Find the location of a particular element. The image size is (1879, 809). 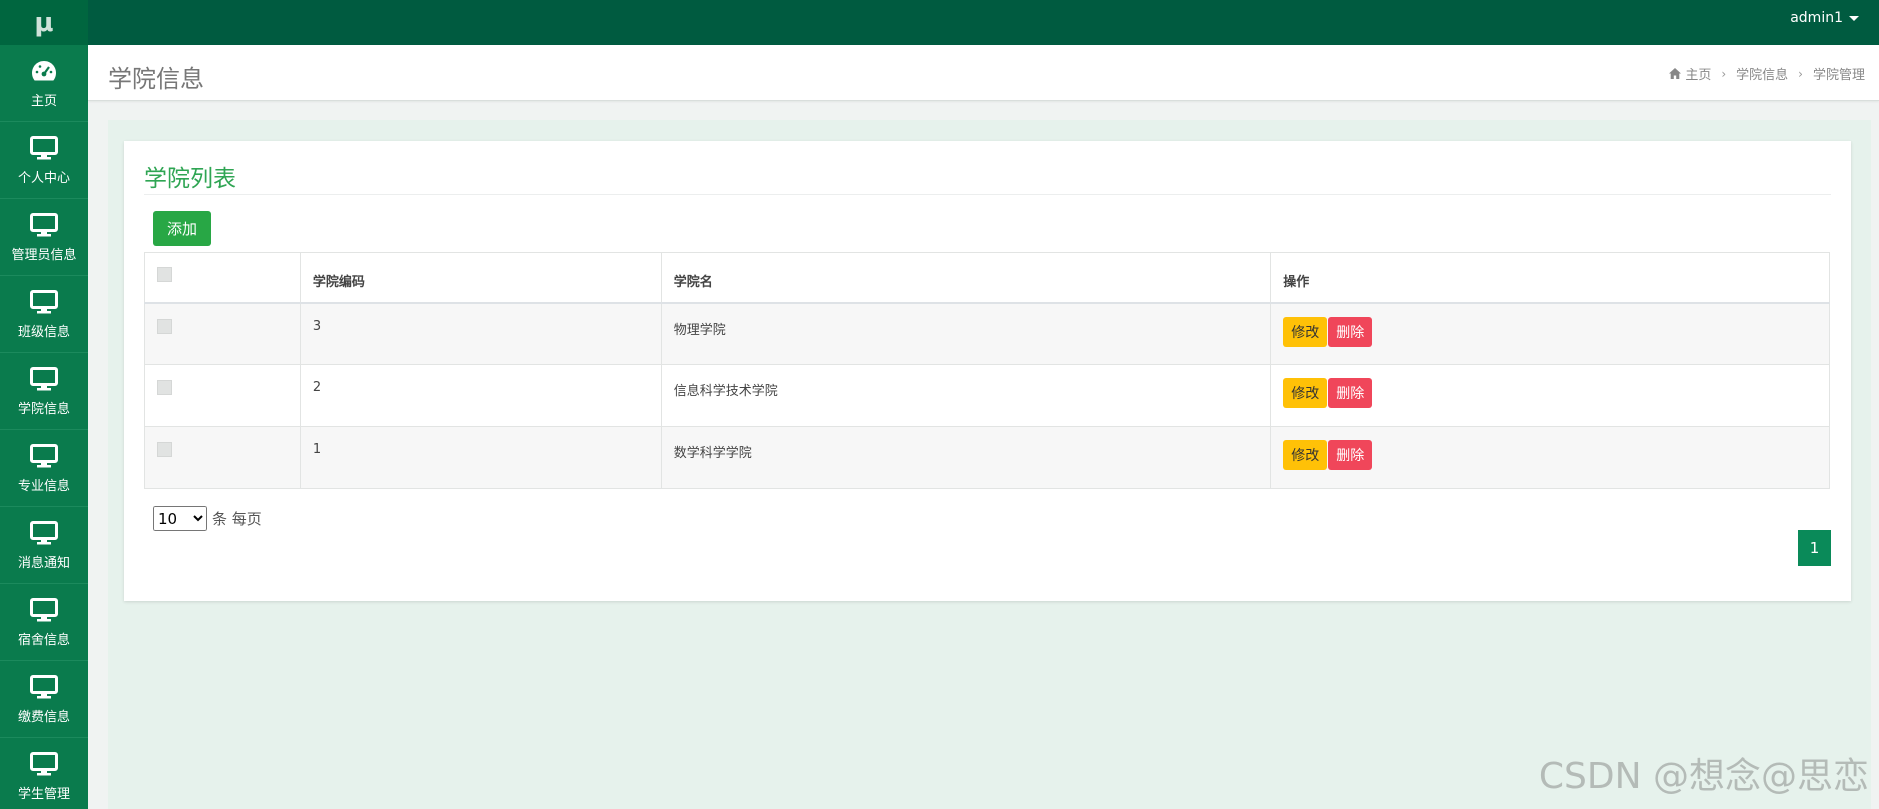

table-row: 1 数学科学学院 修改 删除 is located at coordinates (987, 457).